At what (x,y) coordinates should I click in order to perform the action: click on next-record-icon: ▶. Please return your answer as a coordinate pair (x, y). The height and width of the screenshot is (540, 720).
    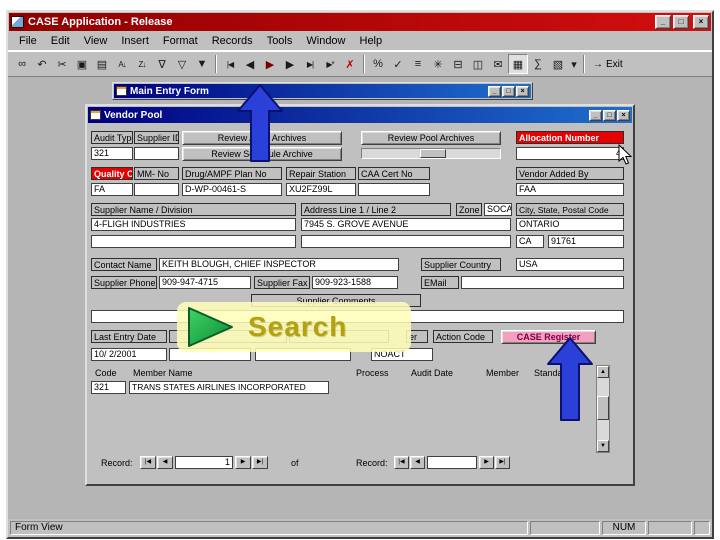
    Looking at the image, I should click on (290, 64).